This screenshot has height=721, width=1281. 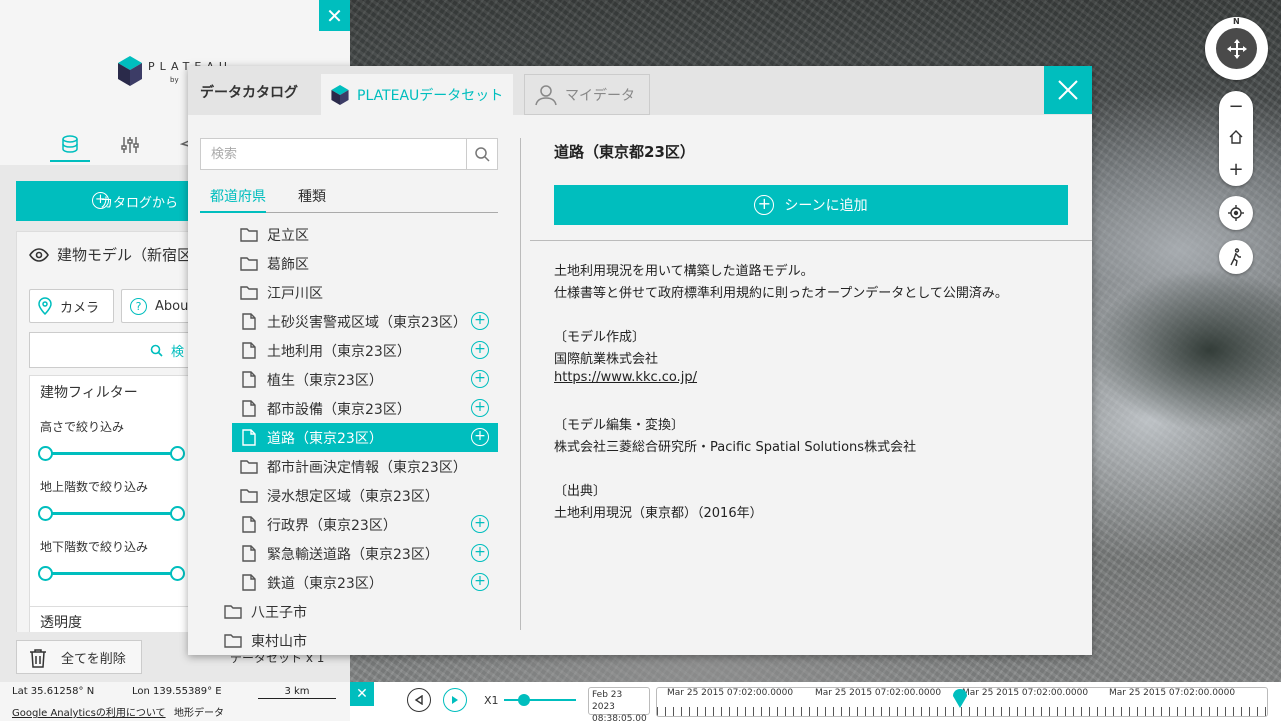 What do you see at coordinates (361, 611) in the screenshot?
I see `tree-folder-item: 八王子市` at bounding box center [361, 611].